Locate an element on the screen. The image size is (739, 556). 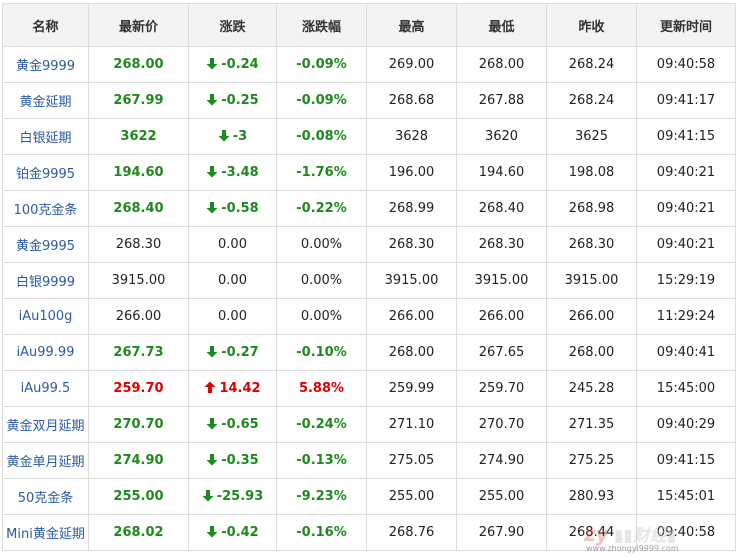
cell-high: 266.00 is located at coordinates (411, 316).